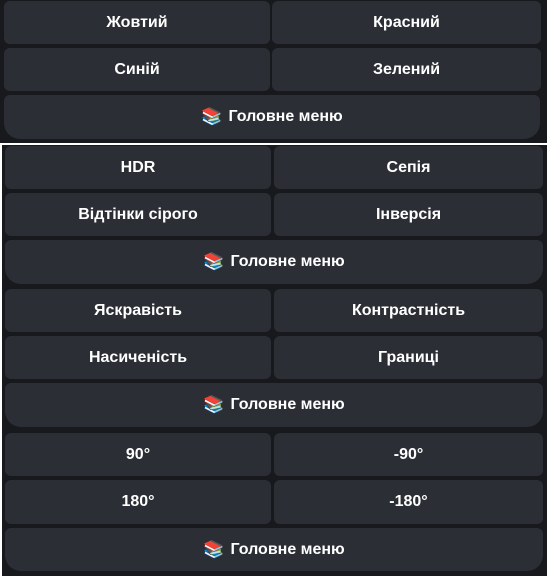 The width and height of the screenshot is (547, 576). I want to click on button-rotate-minus-180: -180°, so click(408, 502).